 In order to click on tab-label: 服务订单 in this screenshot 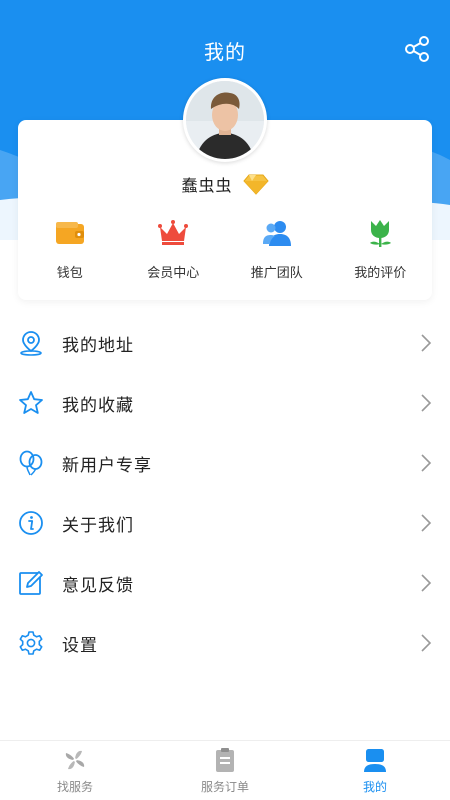, I will do `click(224, 787)`.